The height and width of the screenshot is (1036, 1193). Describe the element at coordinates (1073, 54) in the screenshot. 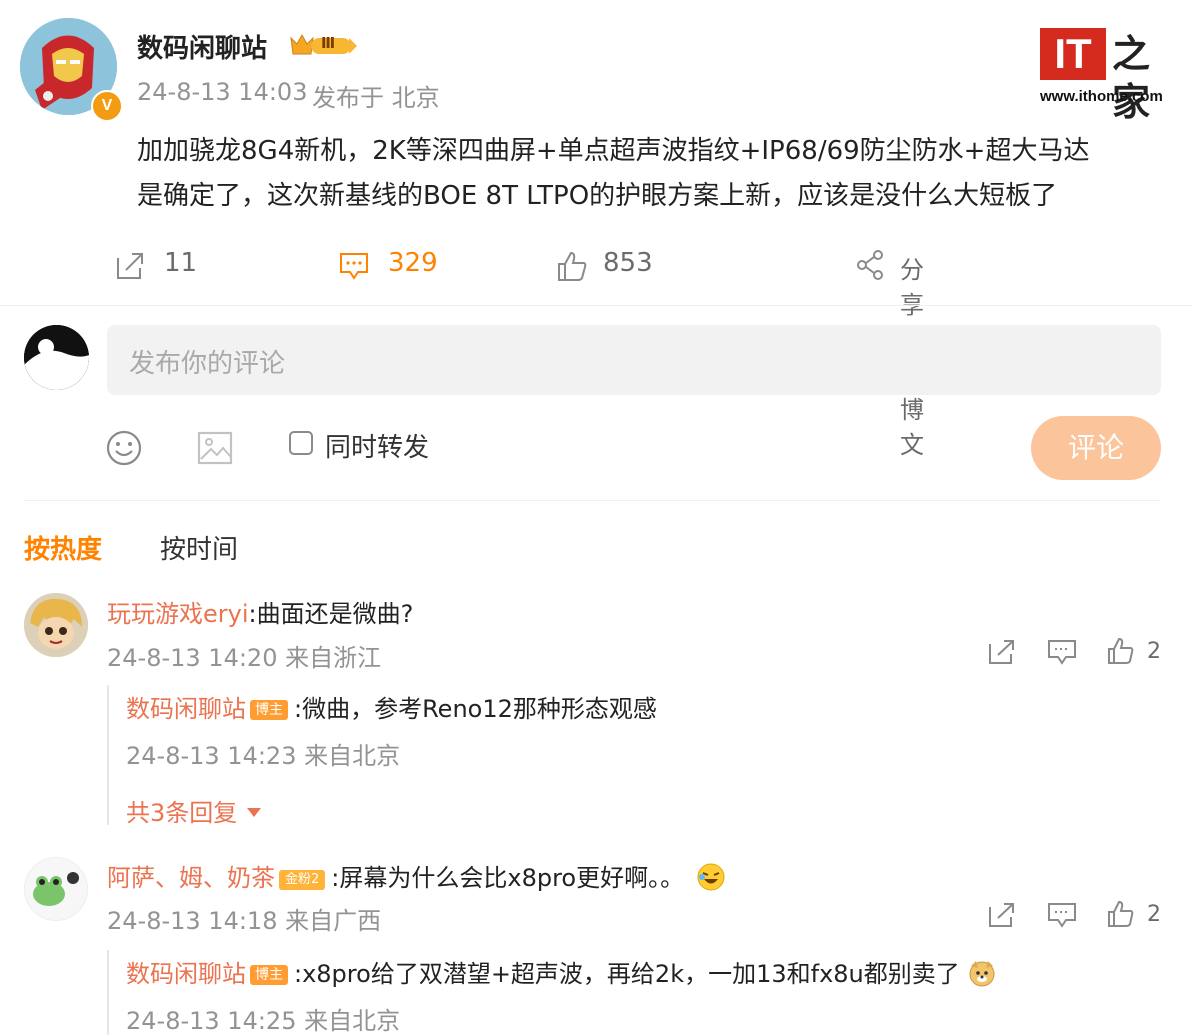

I see `it-logo-box: IT` at that location.